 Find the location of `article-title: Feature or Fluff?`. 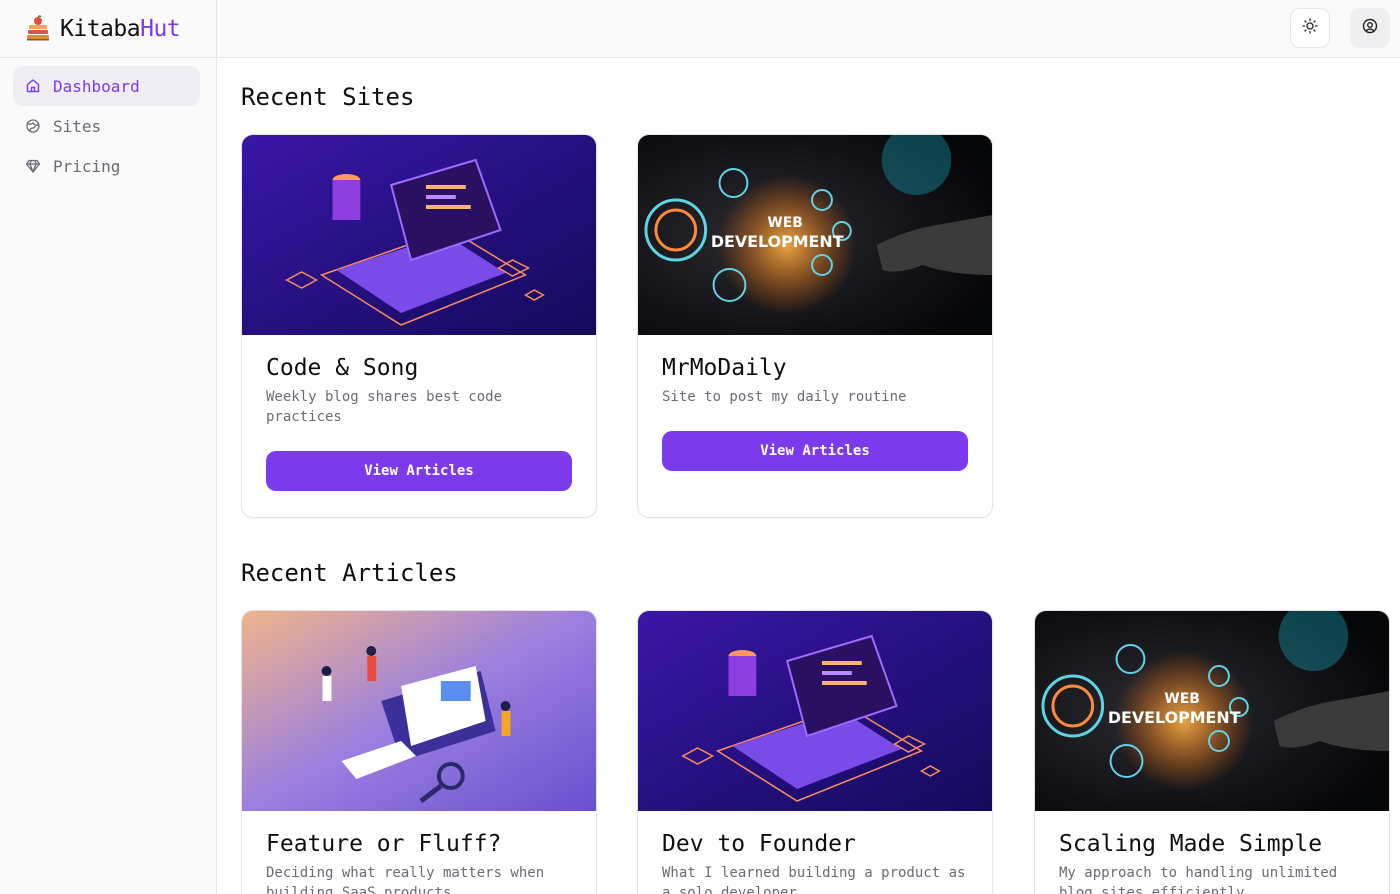

article-title: Feature or Fluff? is located at coordinates (384, 844).